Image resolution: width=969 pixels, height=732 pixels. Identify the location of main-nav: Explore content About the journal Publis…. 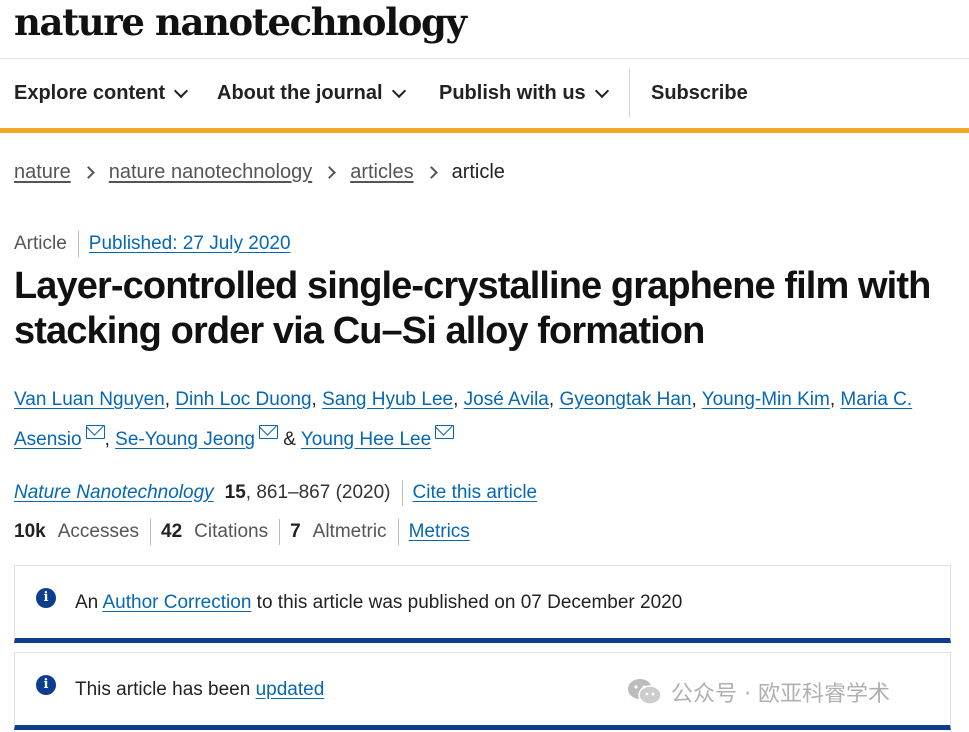
(484, 96).